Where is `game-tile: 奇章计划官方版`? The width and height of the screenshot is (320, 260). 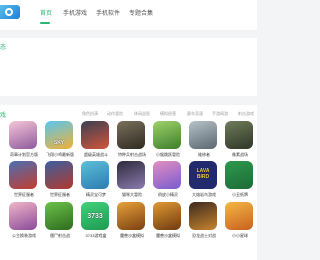
game-tile: 奇章计划官方版 is located at coordinates (24, 140).